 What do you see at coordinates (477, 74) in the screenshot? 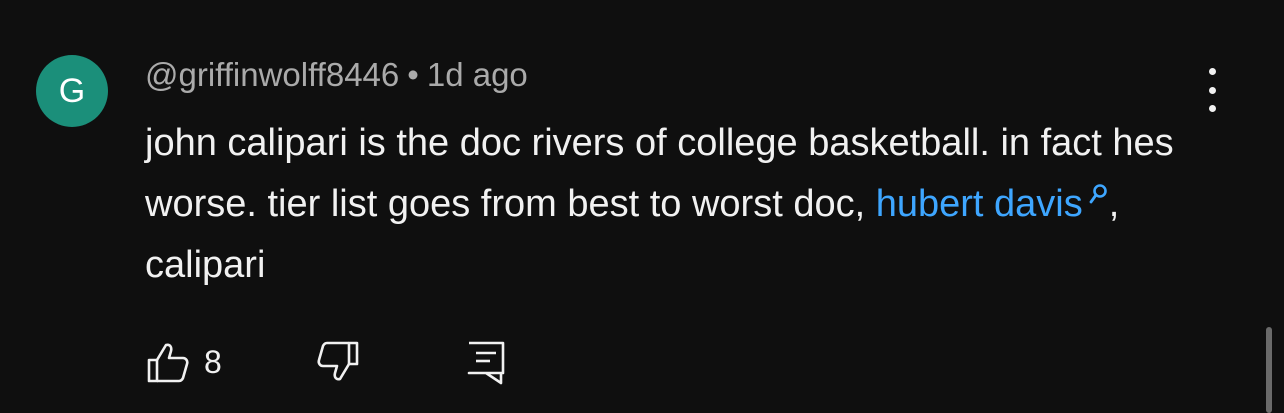
I see `comment-timestamp: 1d ago` at bounding box center [477, 74].